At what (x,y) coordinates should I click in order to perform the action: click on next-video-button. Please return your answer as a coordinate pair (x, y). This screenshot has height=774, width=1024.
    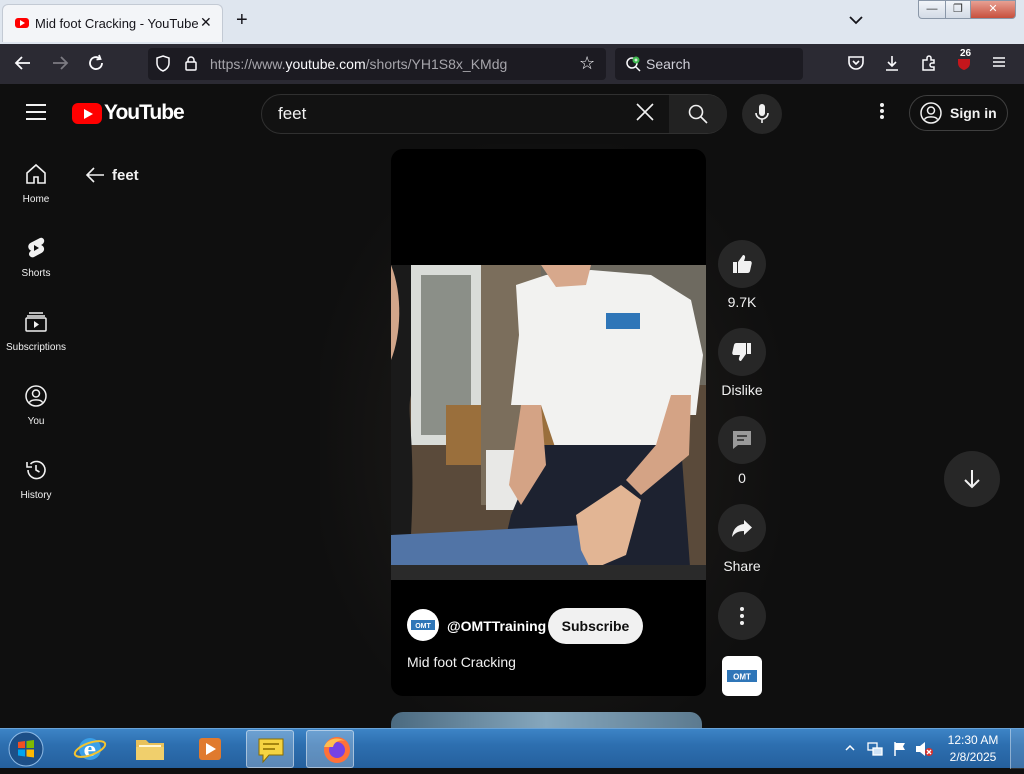
    Looking at the image, I should click on (972, 479).